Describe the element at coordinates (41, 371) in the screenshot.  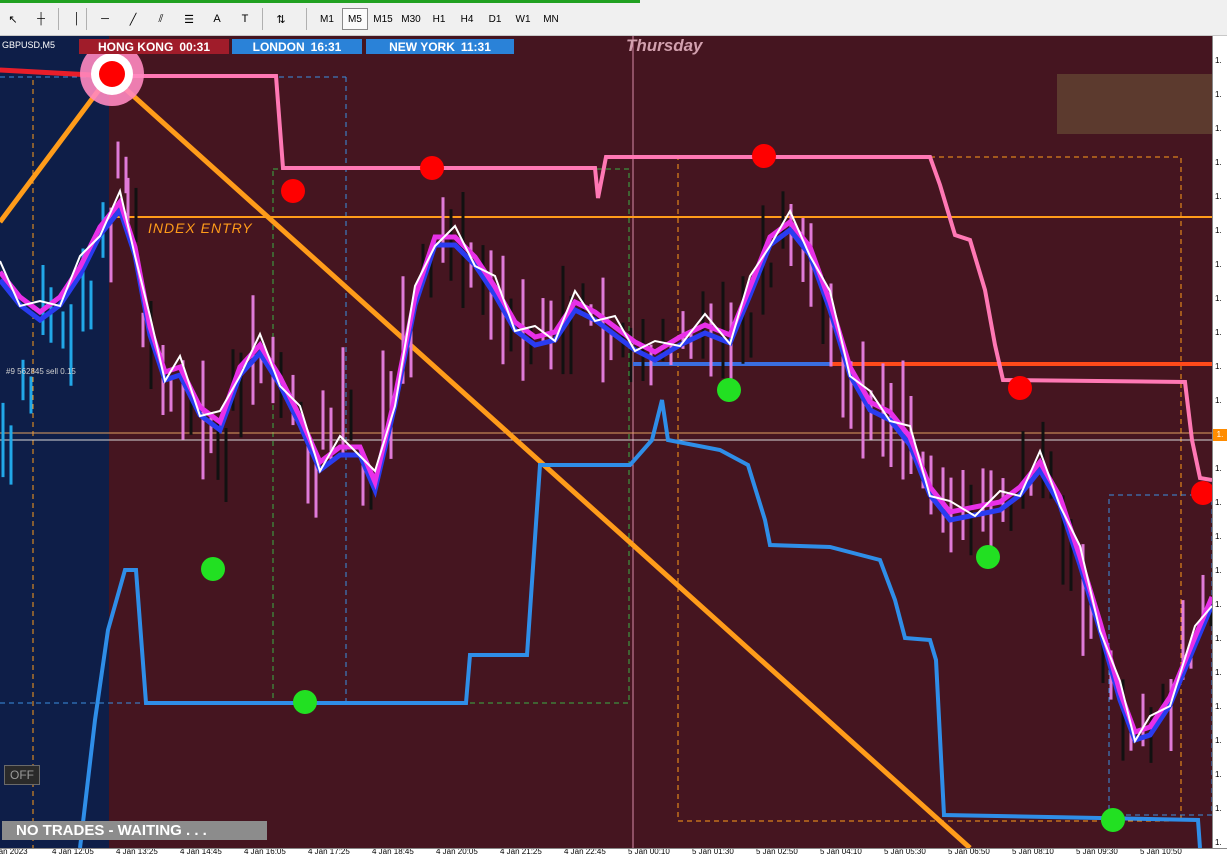
I see `order-label: #9 562845 sell 0.15` at that location.